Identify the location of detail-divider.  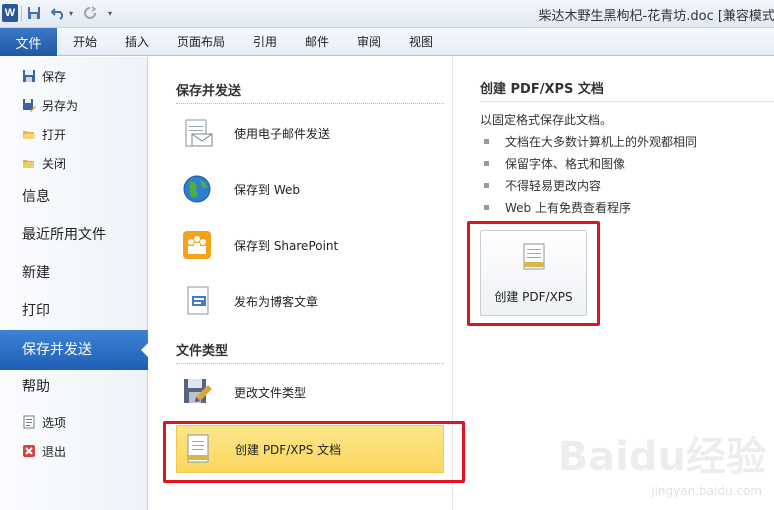
(627, 101).